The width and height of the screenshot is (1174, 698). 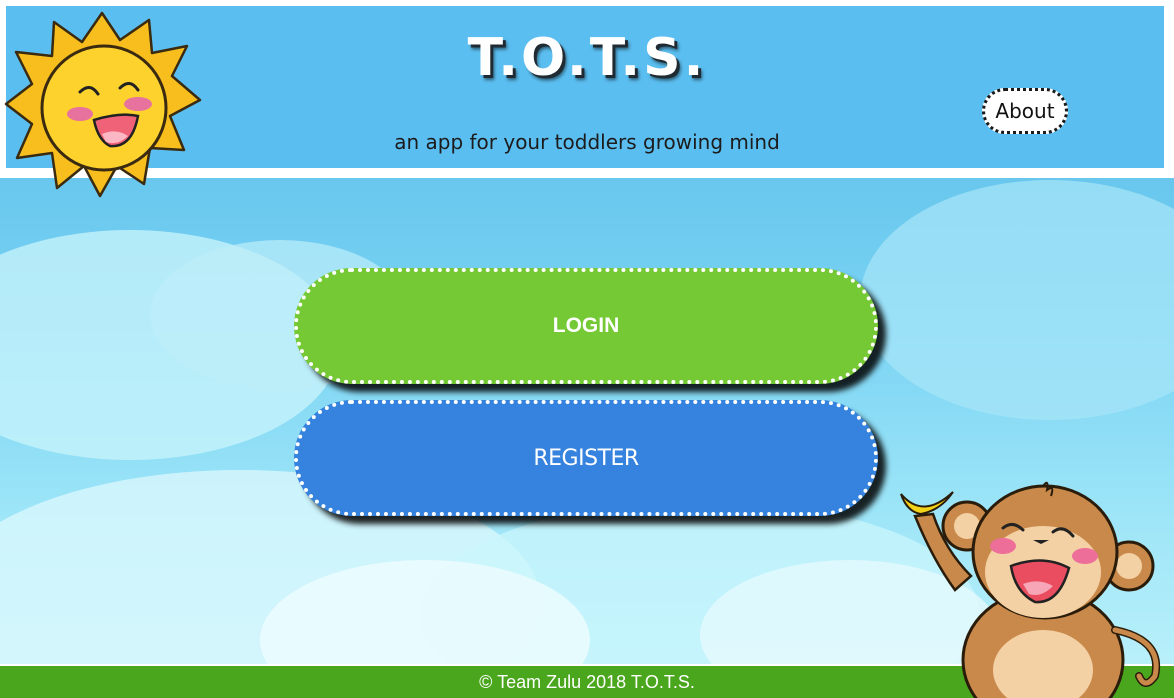 I want to click on about-button: About, so click(x=1025, y=111).